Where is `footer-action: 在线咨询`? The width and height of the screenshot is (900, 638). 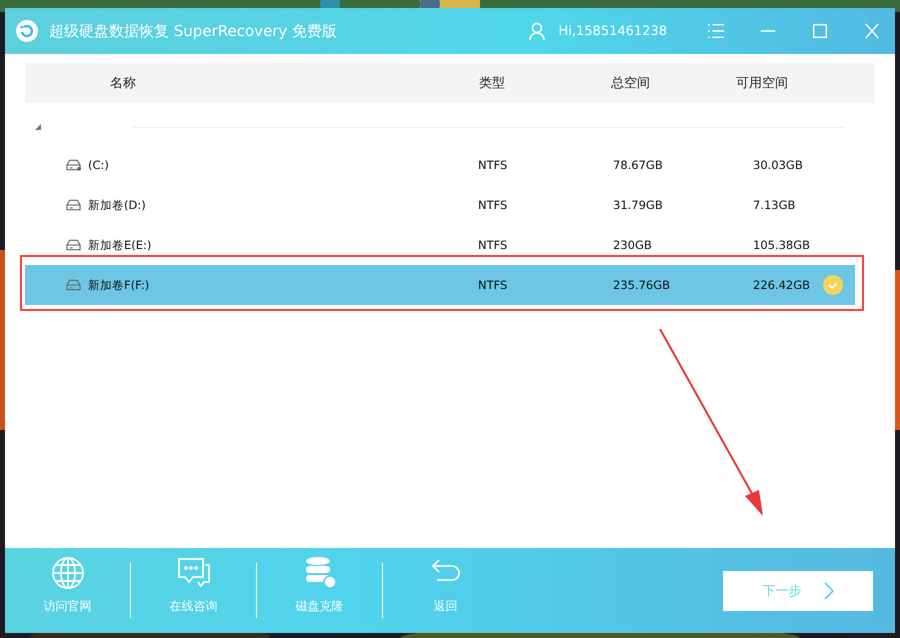
footer-action: 在线咨询 is located at coordinates (193, 591).